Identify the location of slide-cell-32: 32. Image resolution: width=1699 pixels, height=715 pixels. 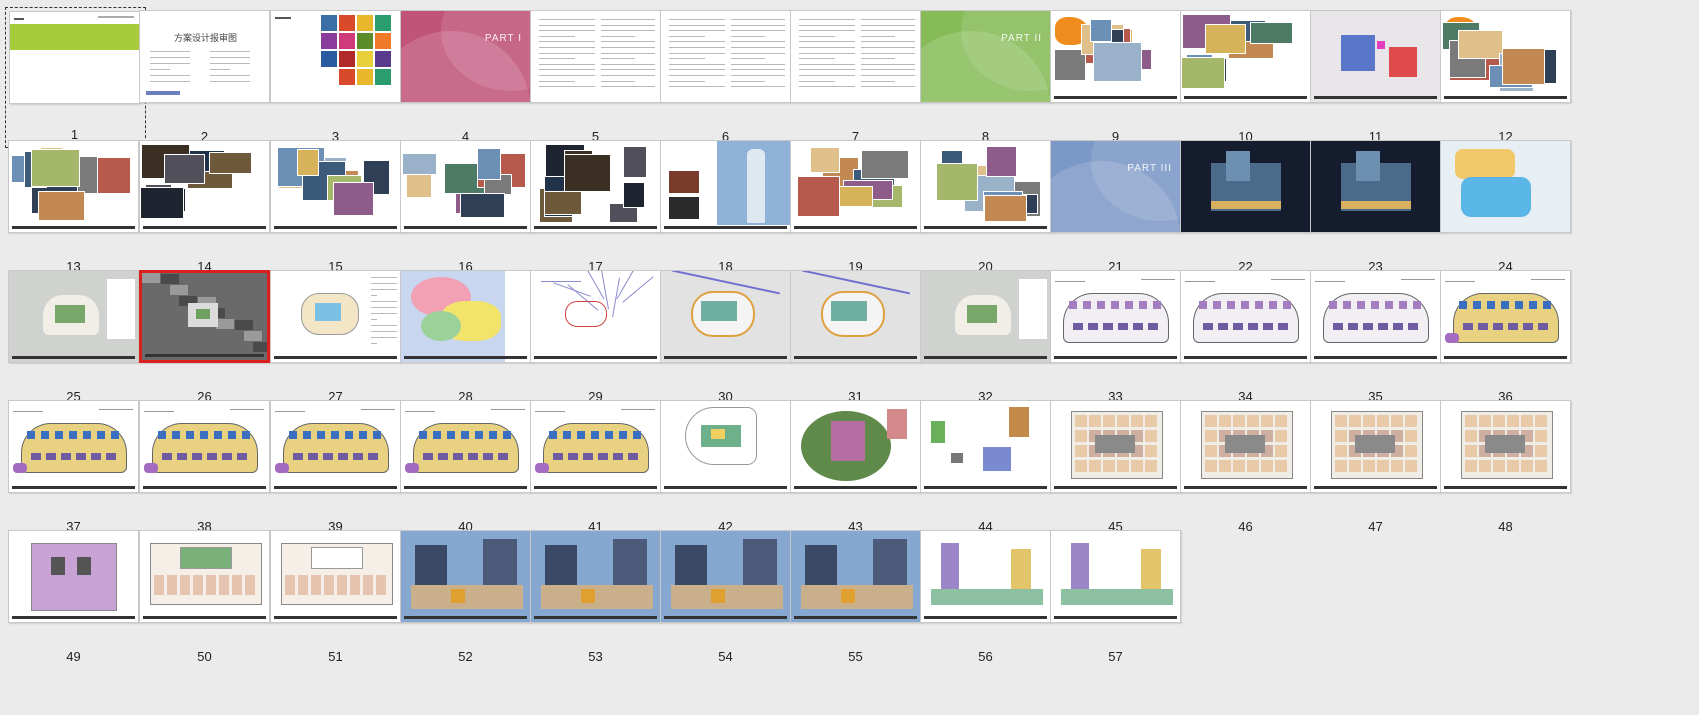
(990, 340).